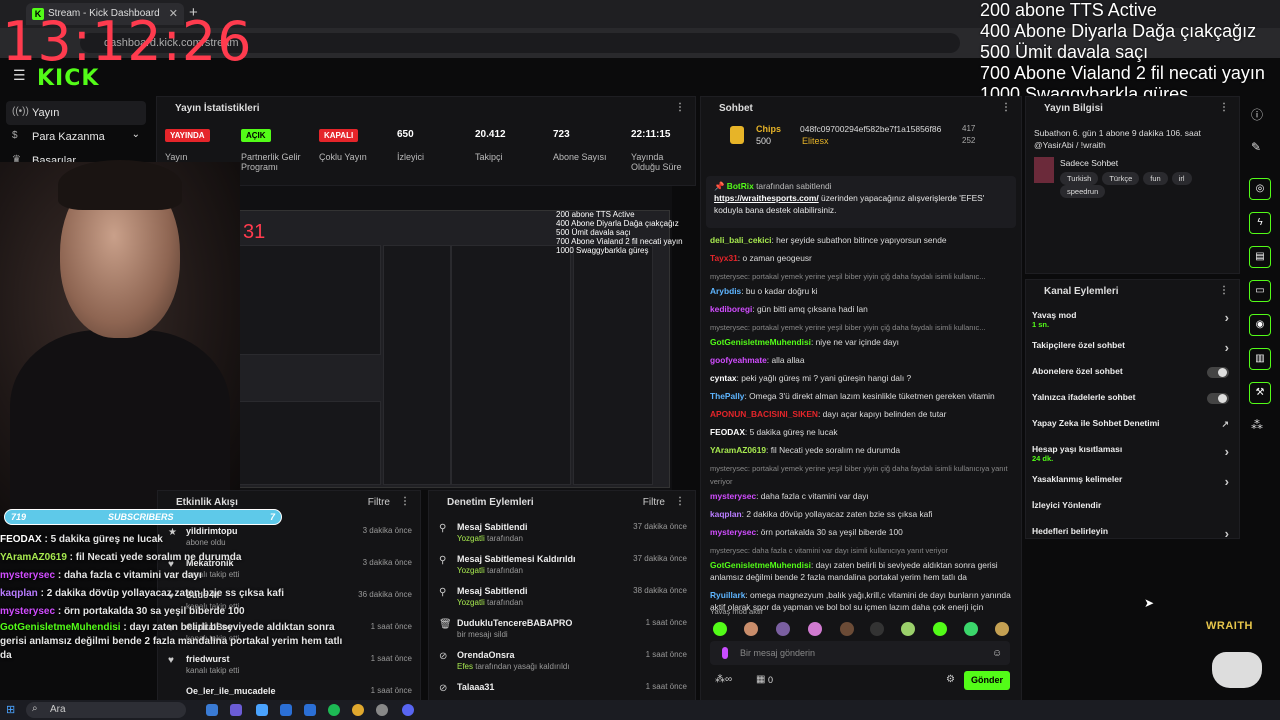  Describe the element at coordinates (1064, 52) in the screenshot. I see `goal-line: 500 Ümit davala saçı` at that location.